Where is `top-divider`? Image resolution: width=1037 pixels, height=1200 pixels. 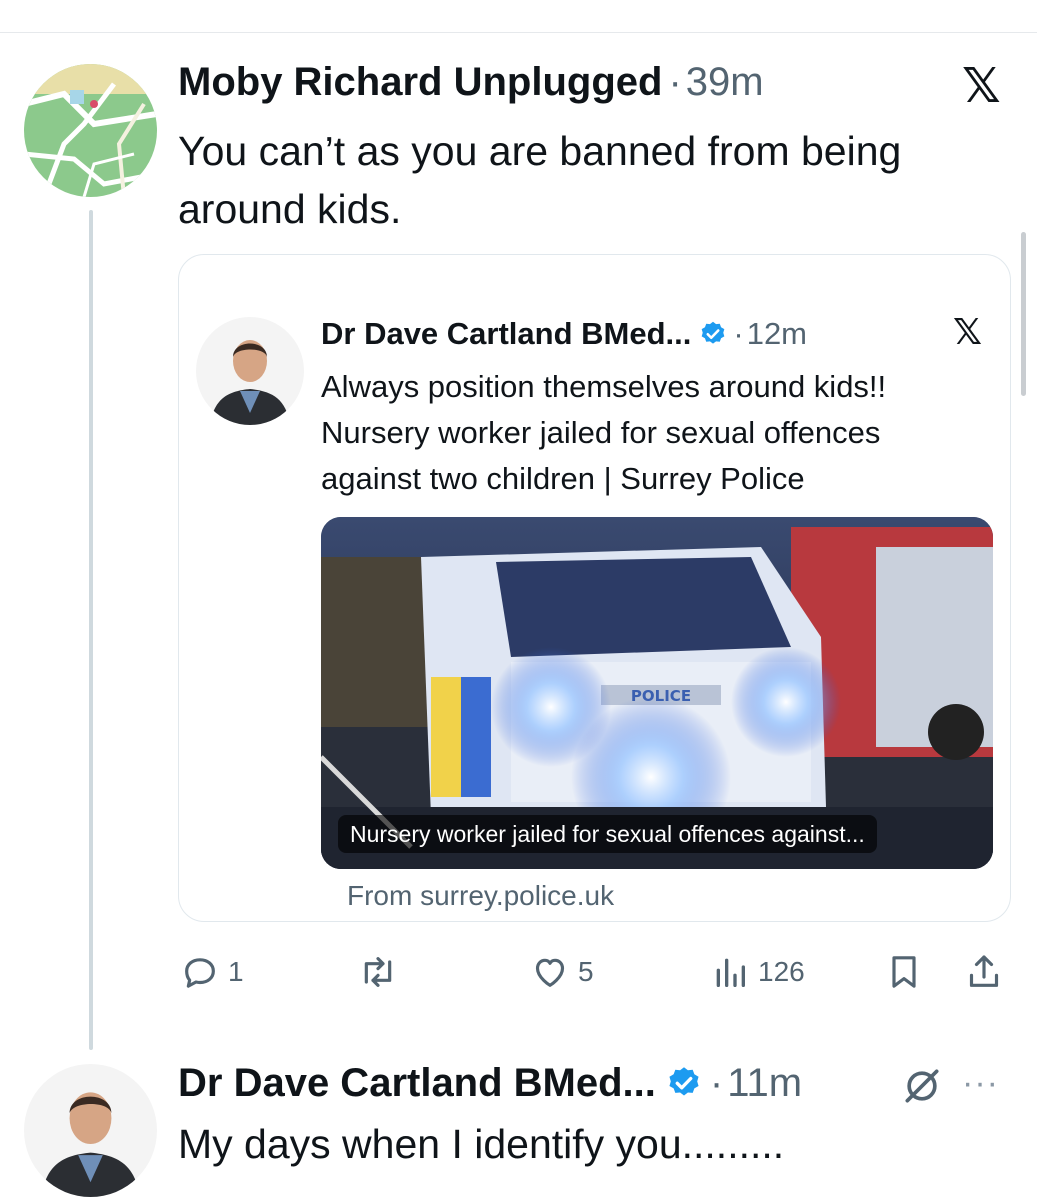 top-divider is located at coordinates (518, 32).